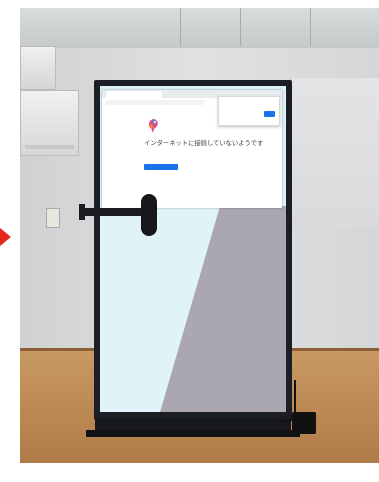  What do you see at coordinates (155, 102) in the screenshot?
I see `address-bar` at bounding box center [155, 102].